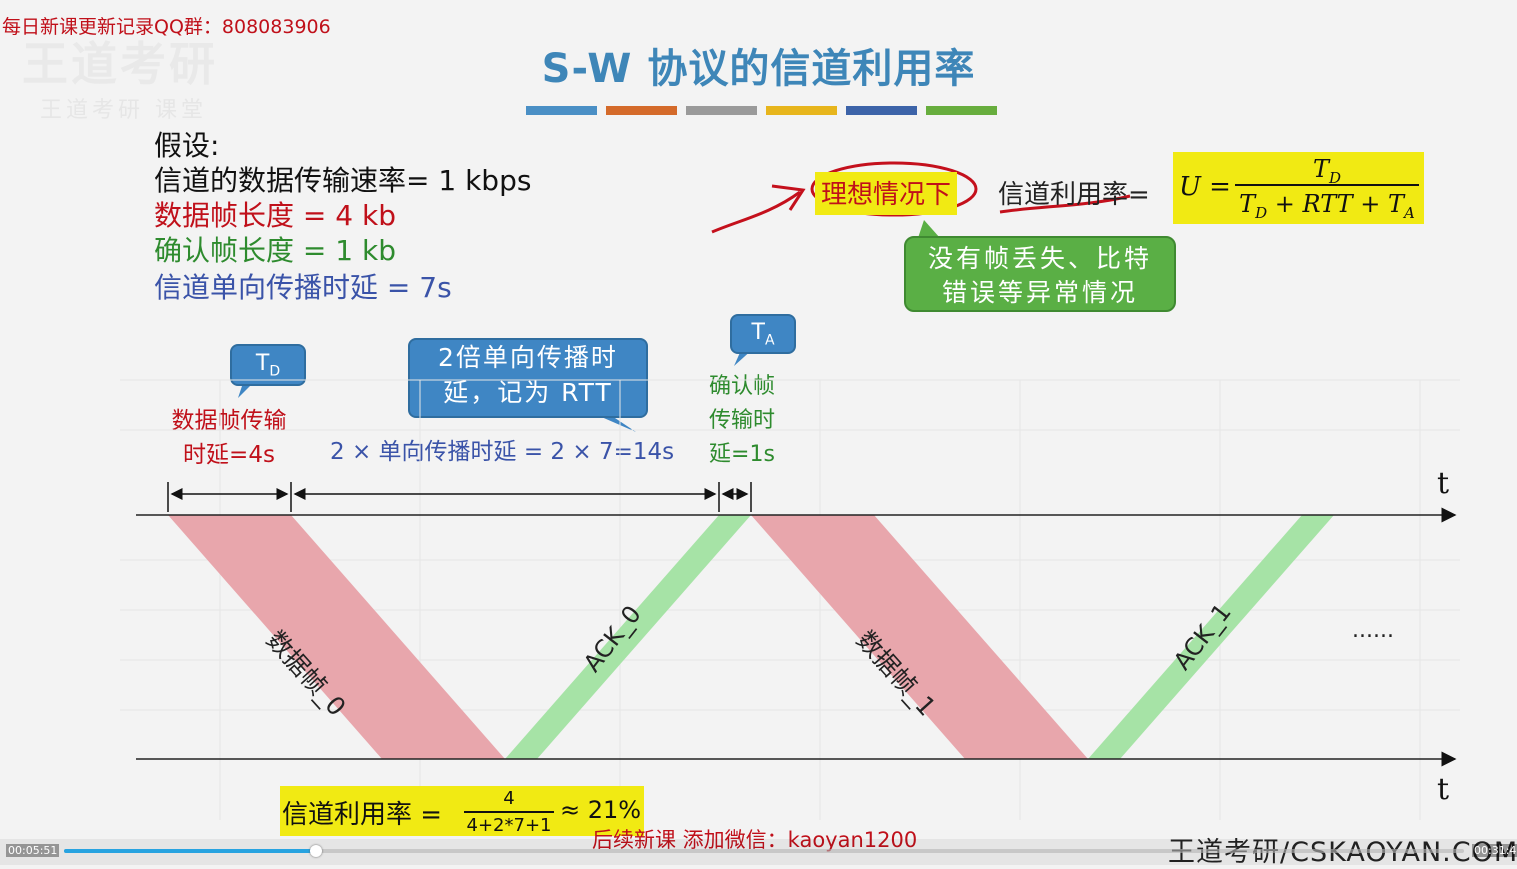 Image resolution: width=1517 pixels, height=869 pixels. I want to click on total-time: 00:31:40, so click(1494, 850).